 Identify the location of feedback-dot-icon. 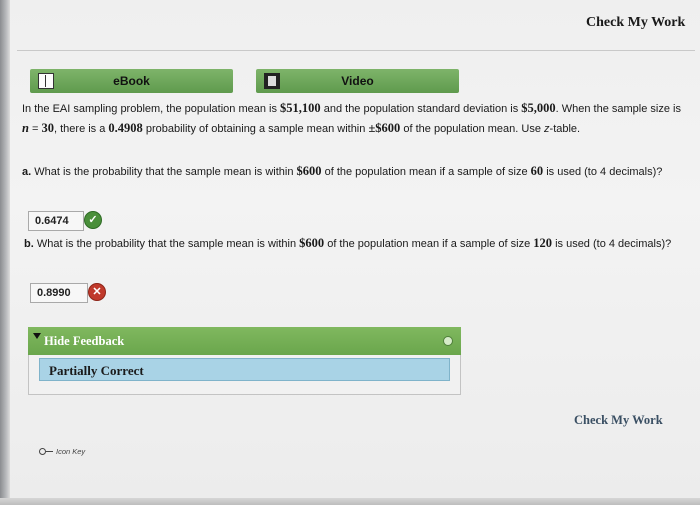
(448, 341).